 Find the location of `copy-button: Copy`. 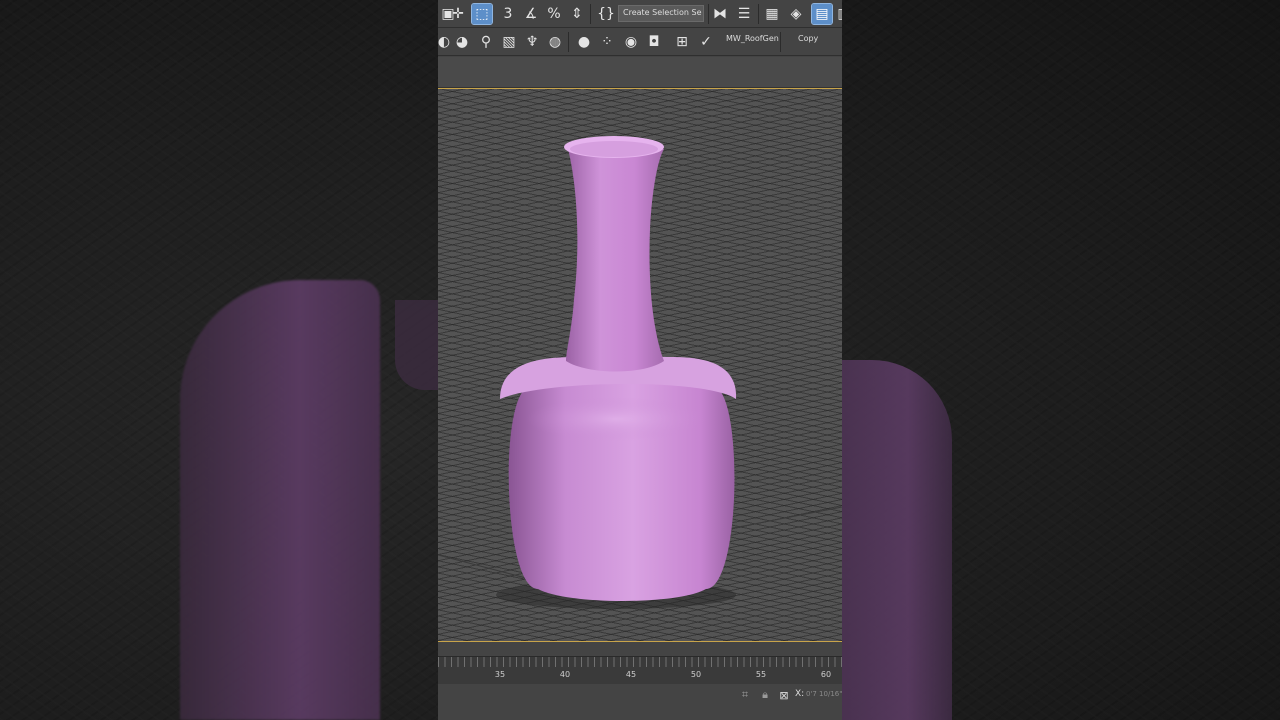

copy-button: Copy is located at coordinates (808, 42).